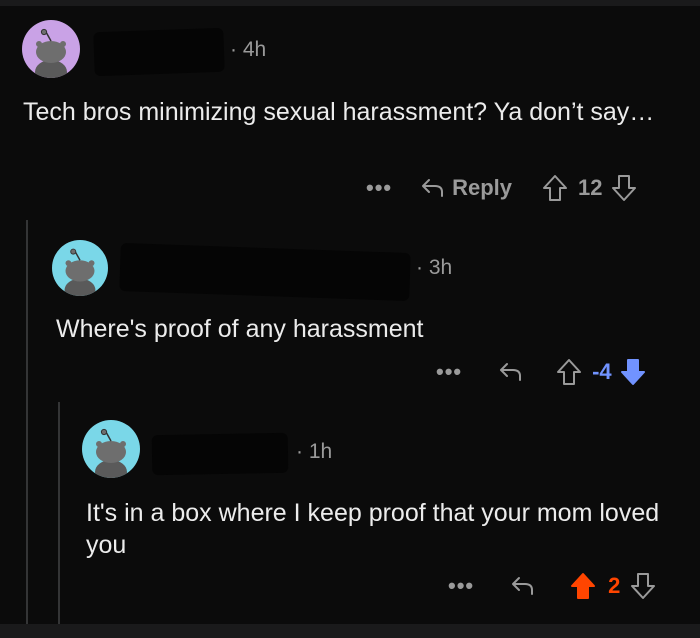  Describe the element at coordinates (314, 451) in the screenshot. I see `comment-timestamp: · 1h` at that location.